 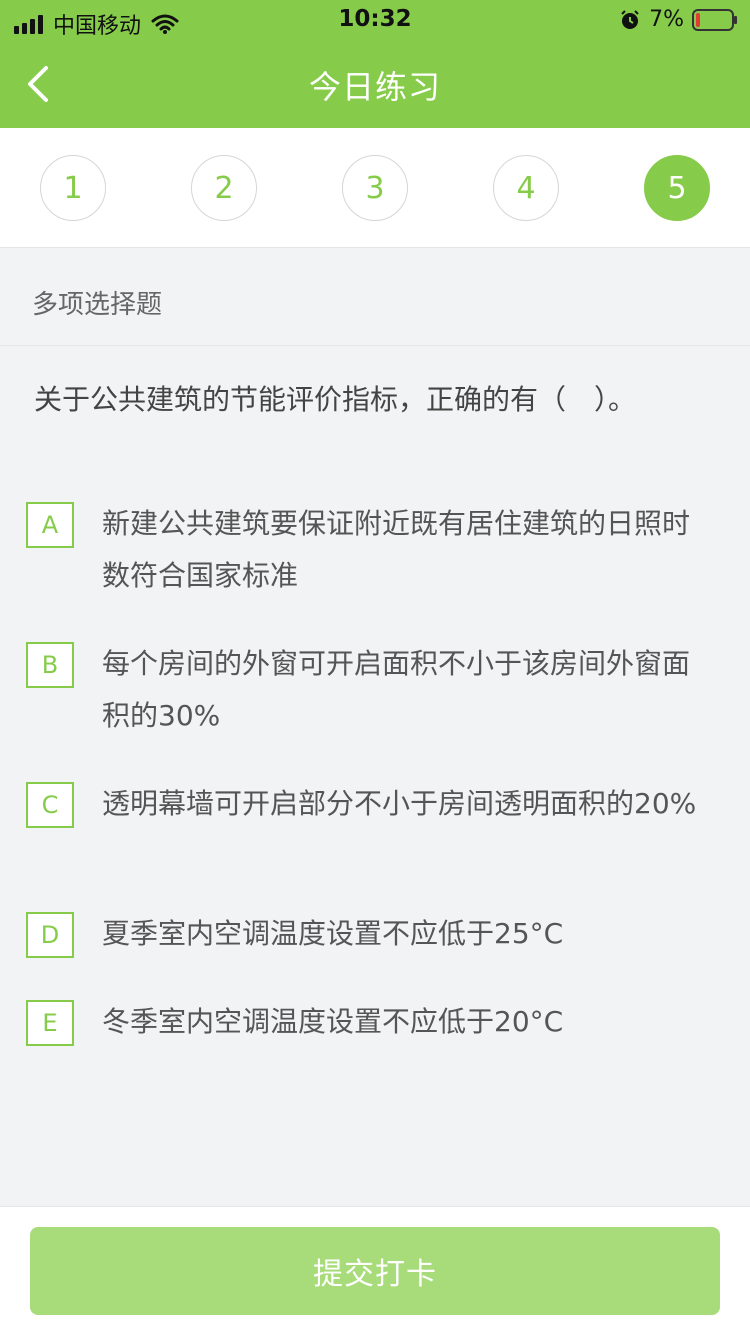 I want to click on status-bar: 中国移动 10:32 7%, so click(x=375, y=20).